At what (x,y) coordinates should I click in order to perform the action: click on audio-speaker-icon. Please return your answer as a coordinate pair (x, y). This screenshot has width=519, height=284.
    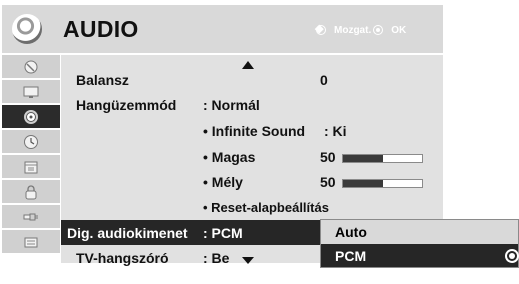
    Looking at the image, I should click on (31, 117).